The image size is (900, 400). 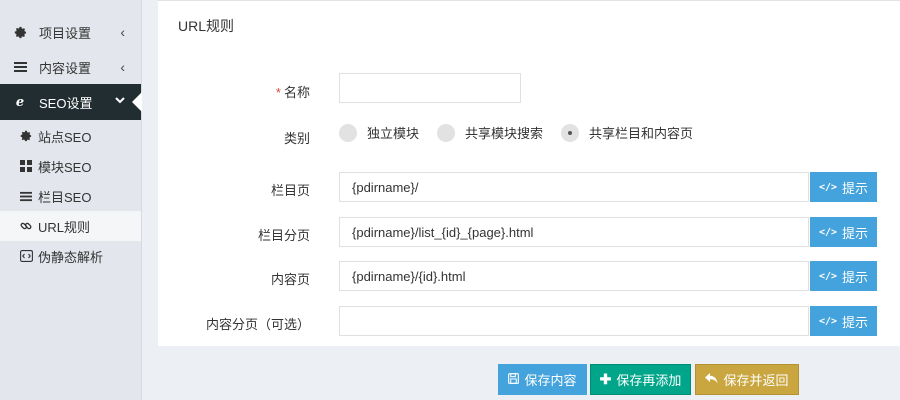 I want to click on save-icon, so click(x=514, y=379).